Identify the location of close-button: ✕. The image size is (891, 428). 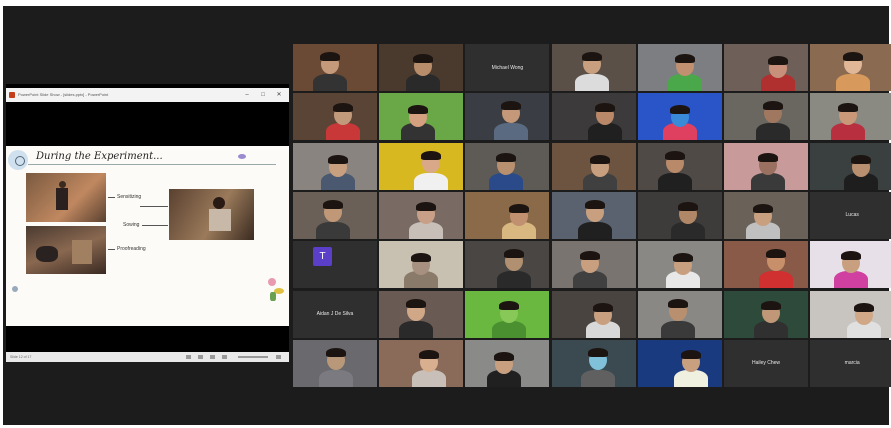
(279, 95).